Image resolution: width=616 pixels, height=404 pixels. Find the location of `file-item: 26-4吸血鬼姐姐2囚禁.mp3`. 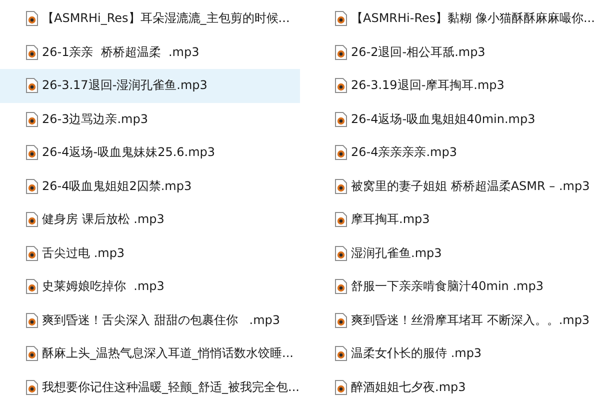

file-item: 26-4吸血鬼姐姐2囚禁.mp3 is located at coordinates (150, 186).